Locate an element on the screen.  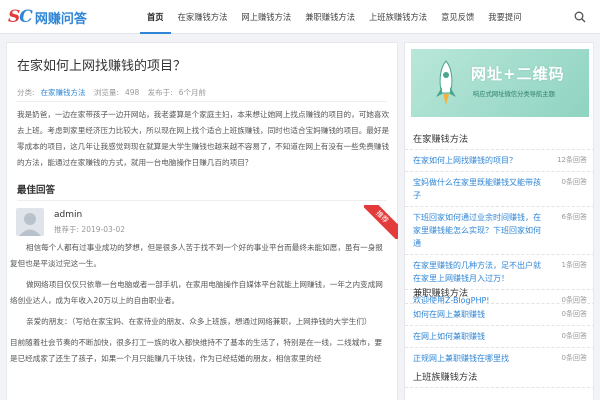
sidebar-section-heading: 上班族赚钱方法 is located at coordinates (445, 376).